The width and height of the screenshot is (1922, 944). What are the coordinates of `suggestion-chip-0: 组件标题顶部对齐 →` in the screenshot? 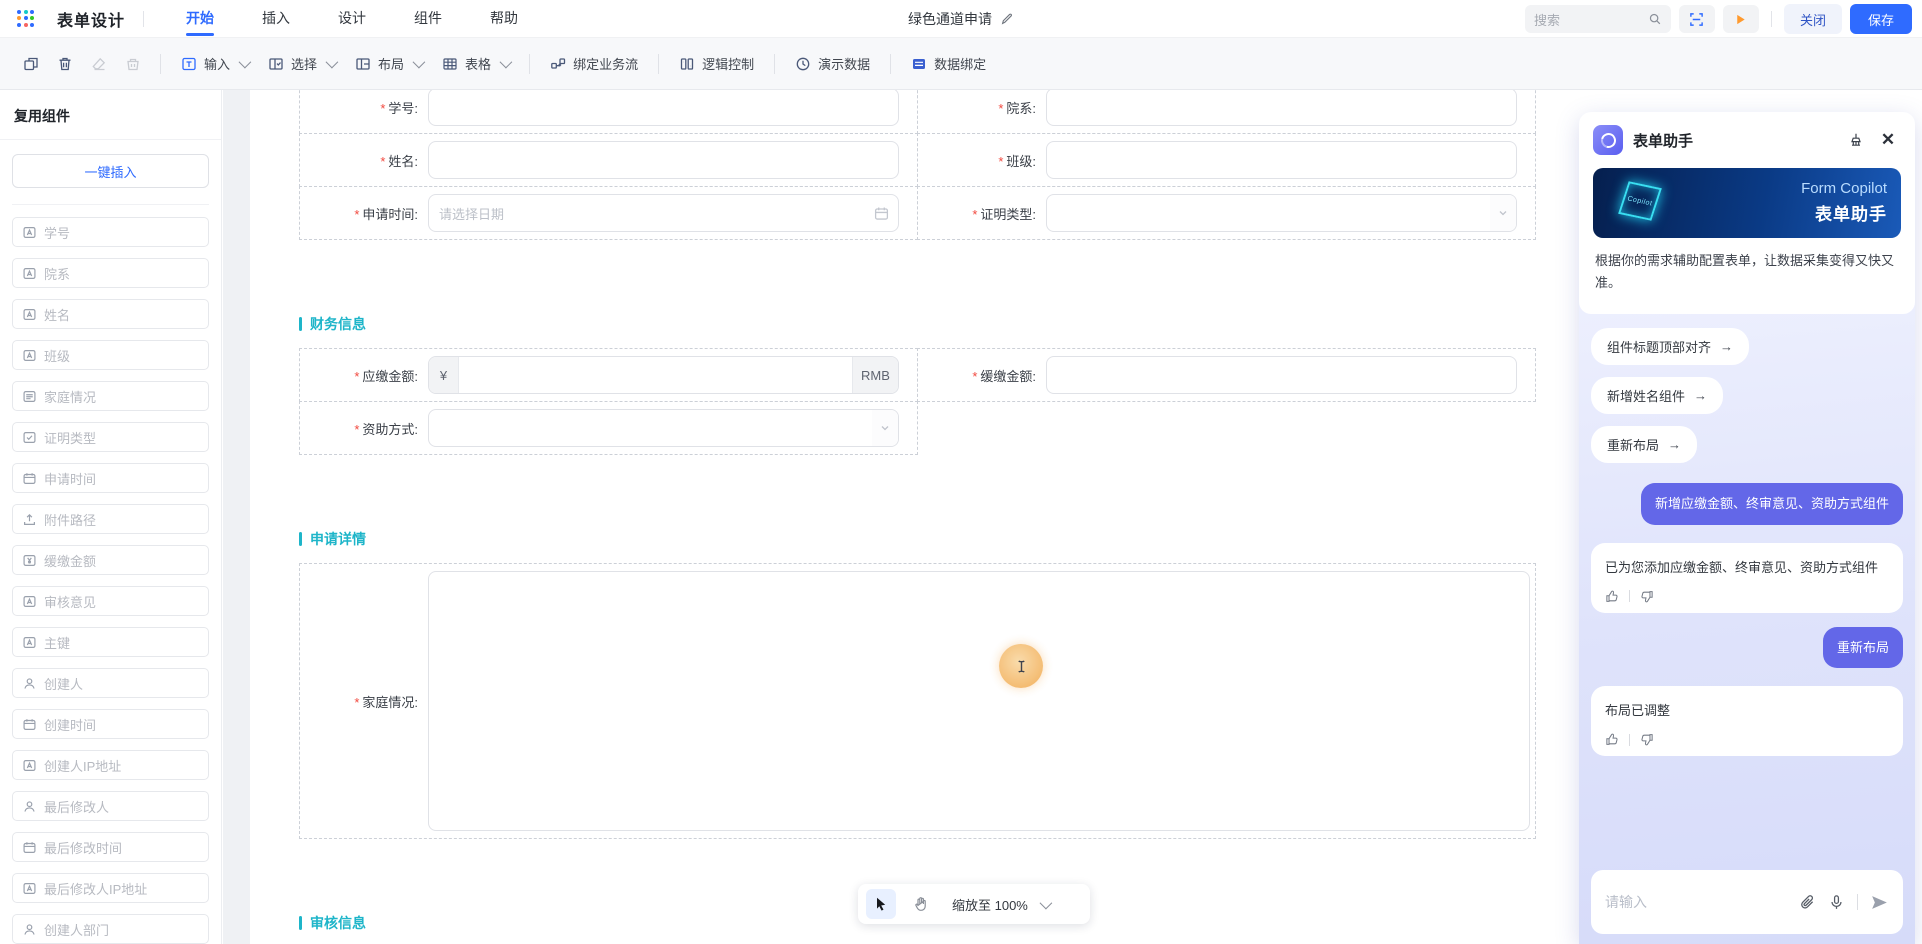 It's located at (1670, 347).